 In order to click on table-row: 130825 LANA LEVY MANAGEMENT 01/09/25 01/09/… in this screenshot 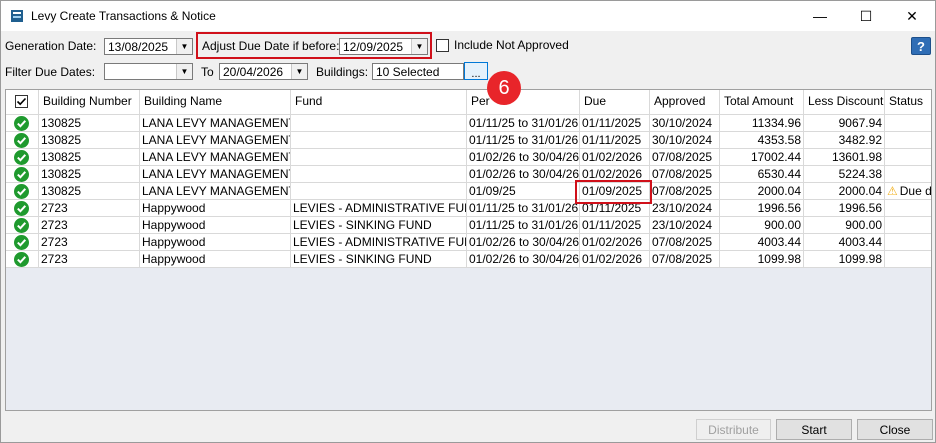, I will do `click(468, 191)`.